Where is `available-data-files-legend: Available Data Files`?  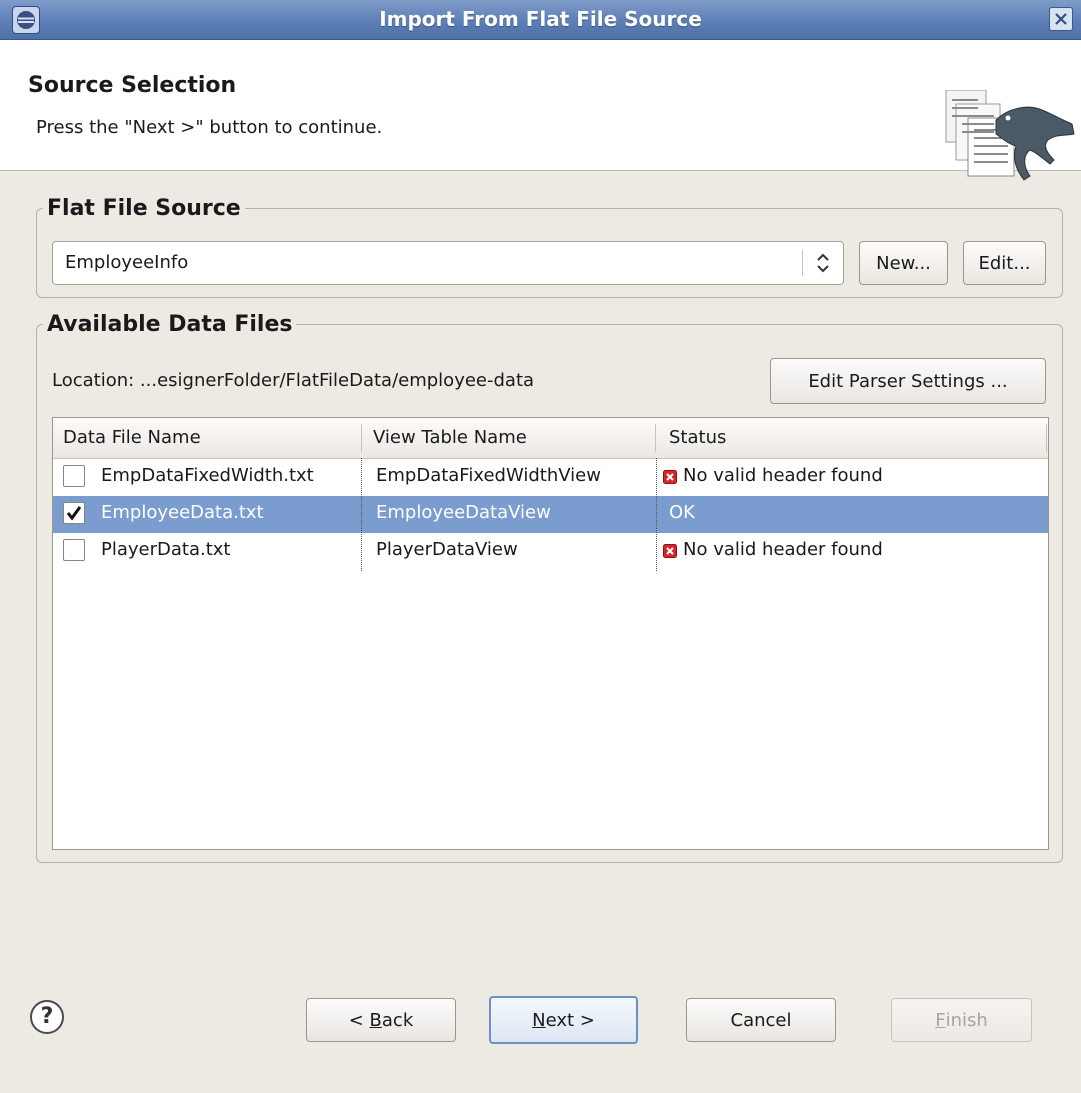
available-data-files-legend: Available Data Files is located at coordinates (170, 324).